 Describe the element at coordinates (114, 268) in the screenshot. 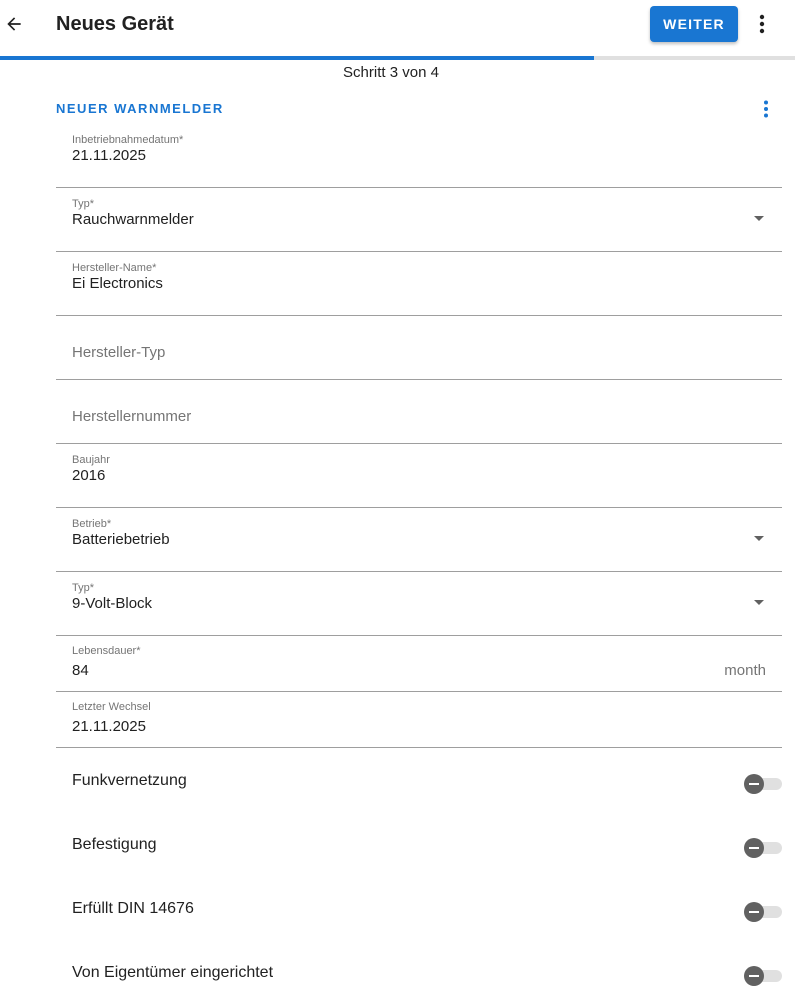

I see `field-label: Hersteller-Name*` at that location.